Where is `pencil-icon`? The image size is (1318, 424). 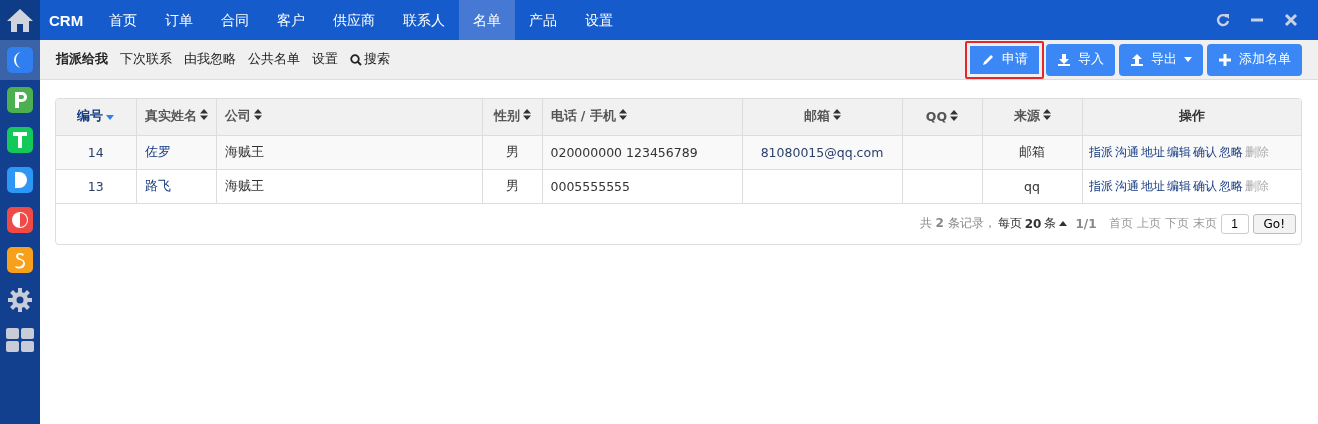
pencil-icon is located at coordinates (988, 59).